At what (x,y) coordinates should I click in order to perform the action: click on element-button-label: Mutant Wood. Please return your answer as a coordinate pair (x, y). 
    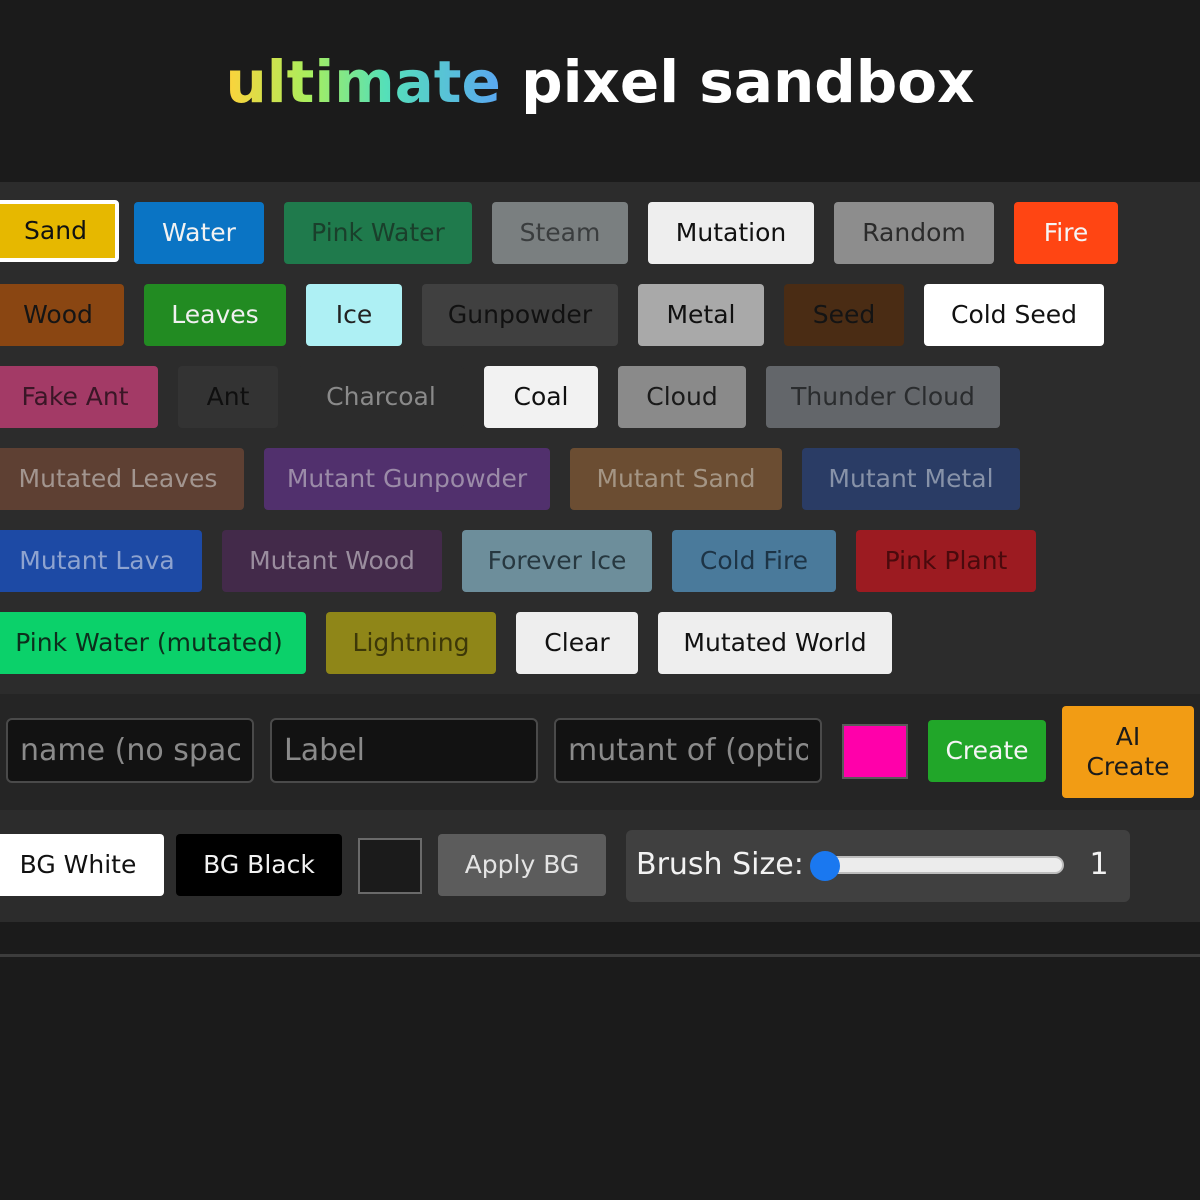
    Looking at the image, I should click on (332, 560).